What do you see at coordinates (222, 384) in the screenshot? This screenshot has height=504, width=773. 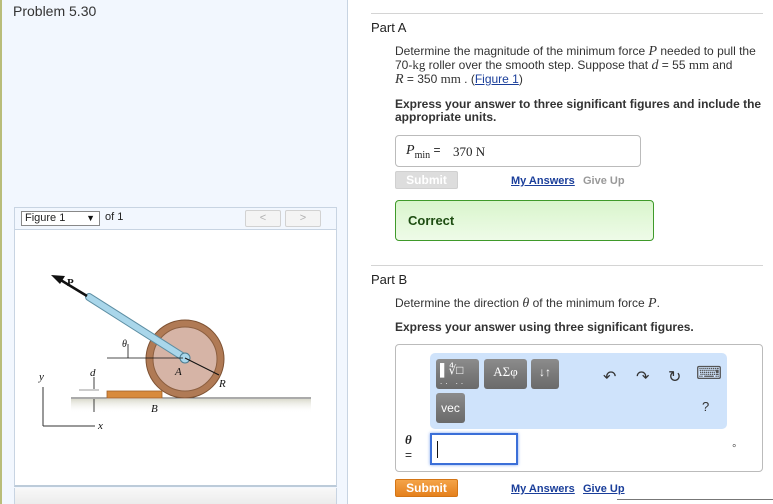 I see `label-R: R` at bounding box center [222, 384].